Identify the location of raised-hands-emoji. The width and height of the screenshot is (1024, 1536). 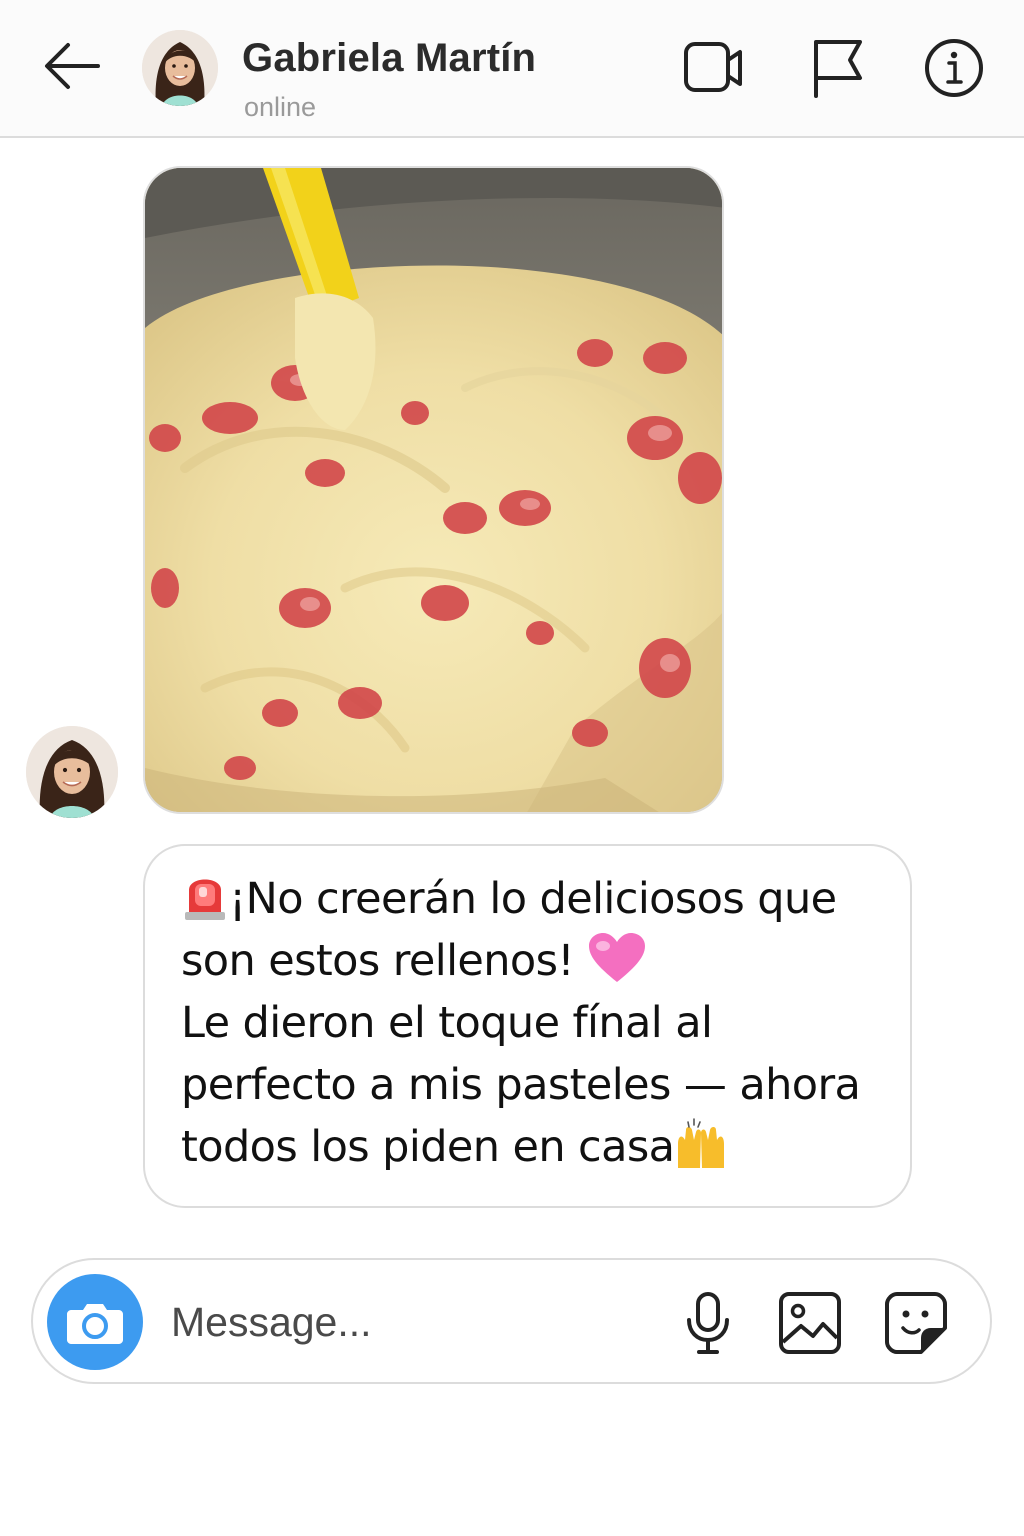
(701, 1143).